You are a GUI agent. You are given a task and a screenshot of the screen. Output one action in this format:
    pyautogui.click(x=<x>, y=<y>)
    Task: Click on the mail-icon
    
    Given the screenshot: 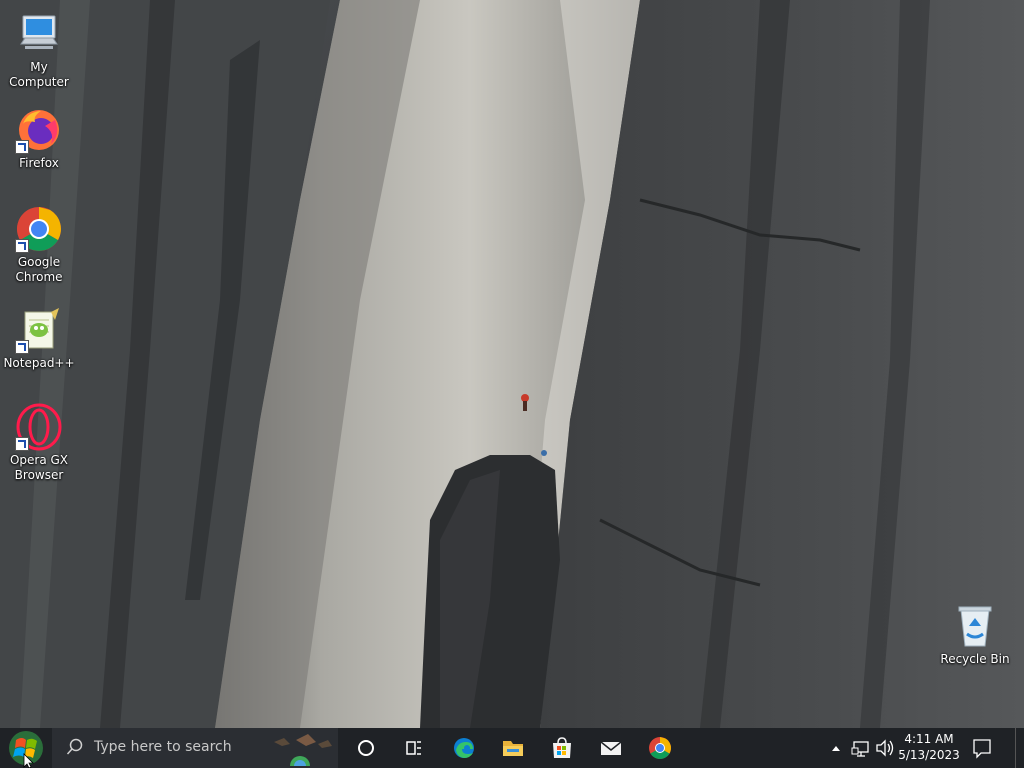 What is the action you would take?
    pyautogui.click(x=611, y=748)
    